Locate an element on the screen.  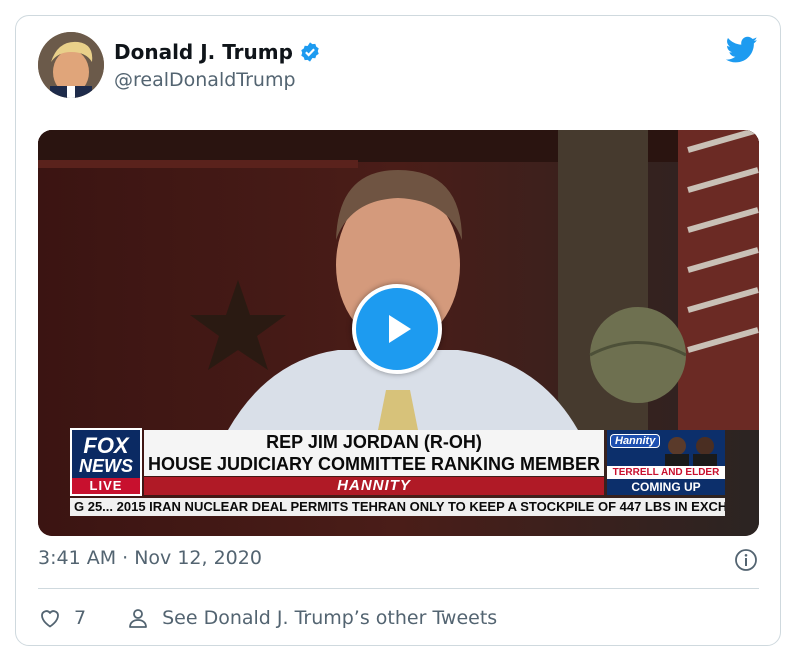
tweet-actions: 7 See Donald J. Trump’s other Tweets is located at coordinates (267, 618).